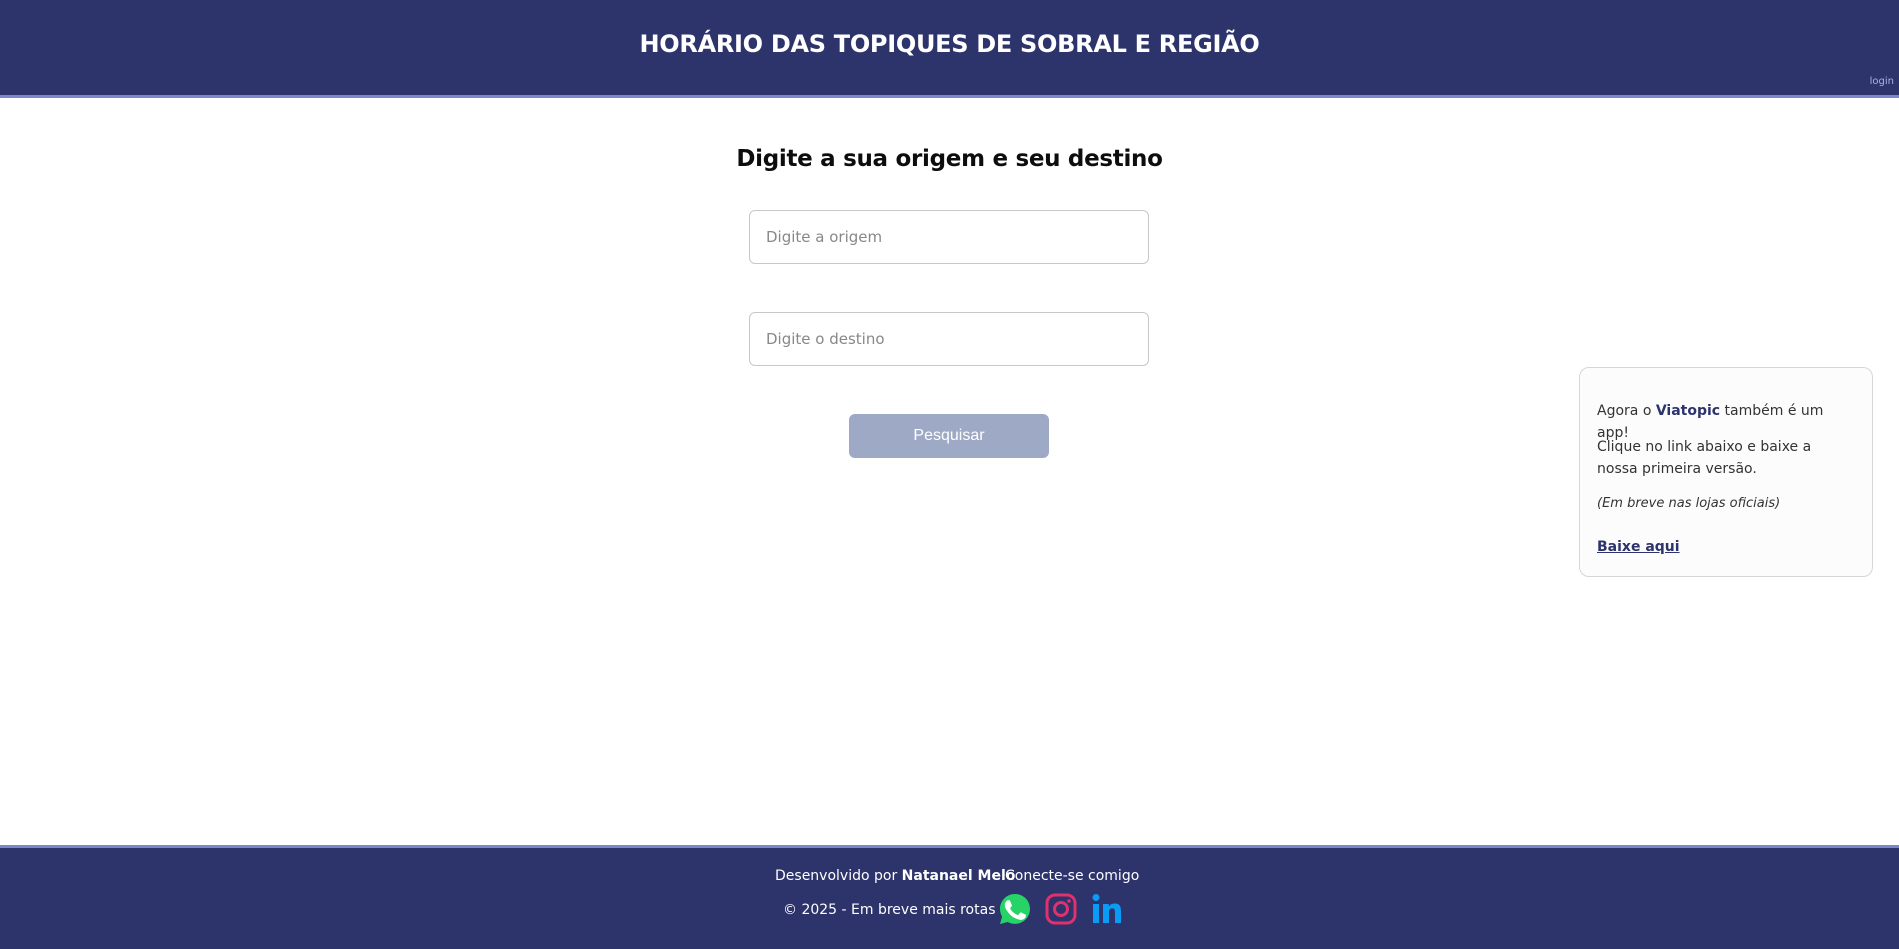 This screenshot has height=949, width=1899. What do you see at coordinates (958, 876) in the screenshot?
I see `developer-name: Natanael Melo` at bounding box center [958, 876].